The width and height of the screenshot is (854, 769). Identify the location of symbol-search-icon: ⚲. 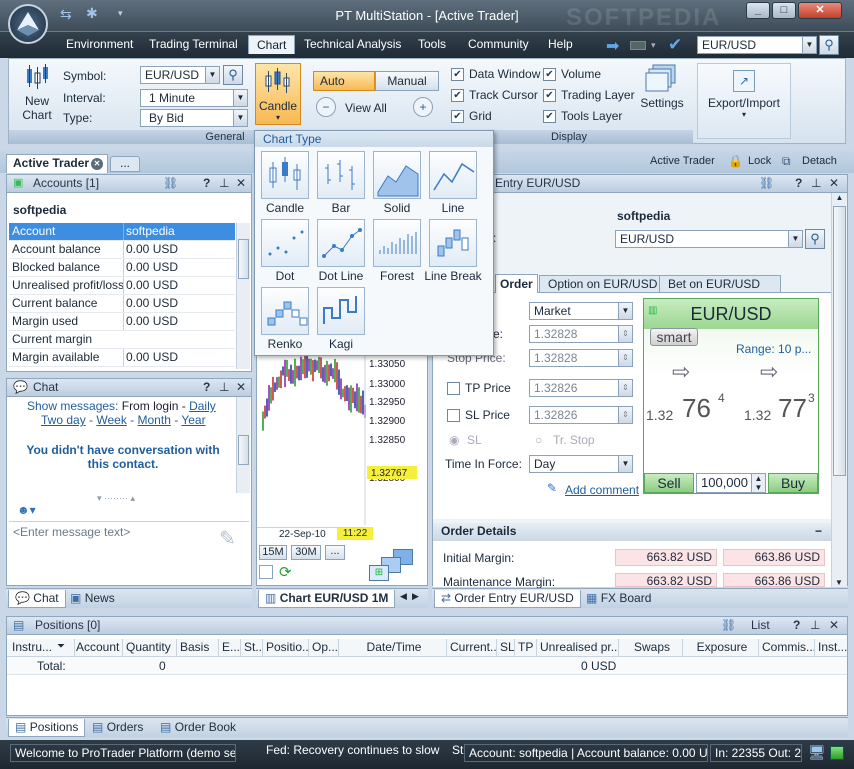
(233, 75).